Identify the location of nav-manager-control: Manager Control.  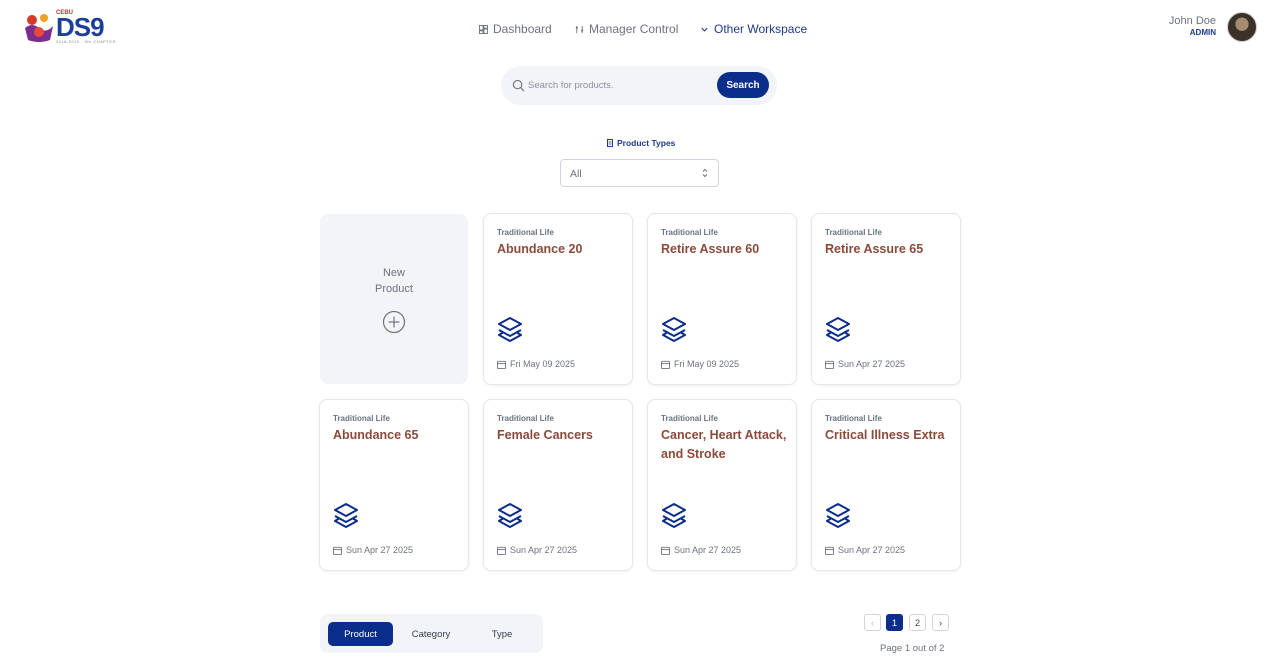
(626, 29).